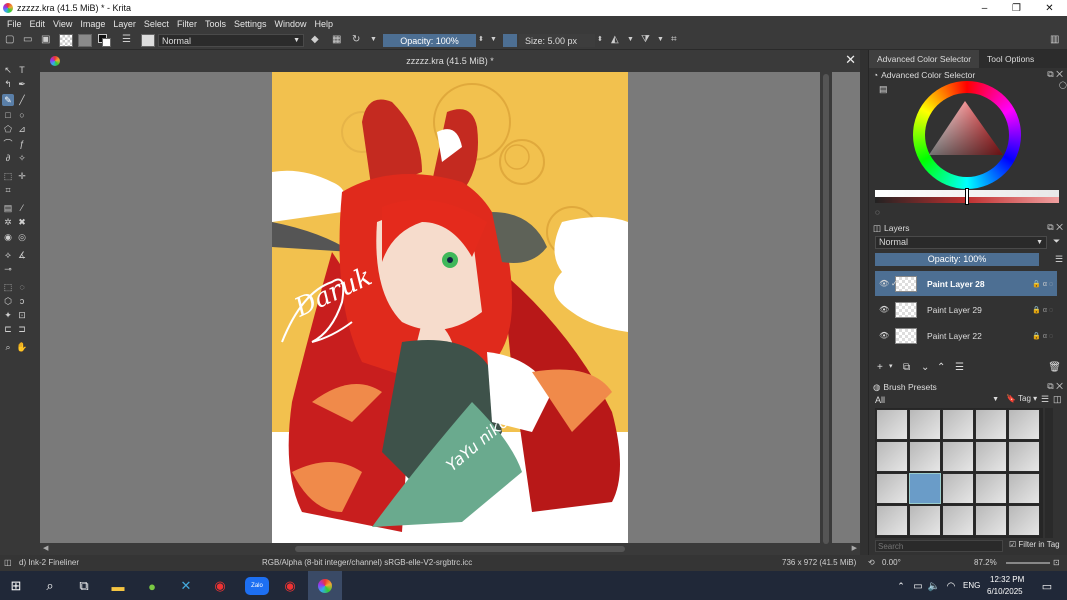 This screenshot has height=600, width=1067. Describe the element at coordinates (9, 40) in the screenshot. I see `new-document-icon: ▢` at that location.